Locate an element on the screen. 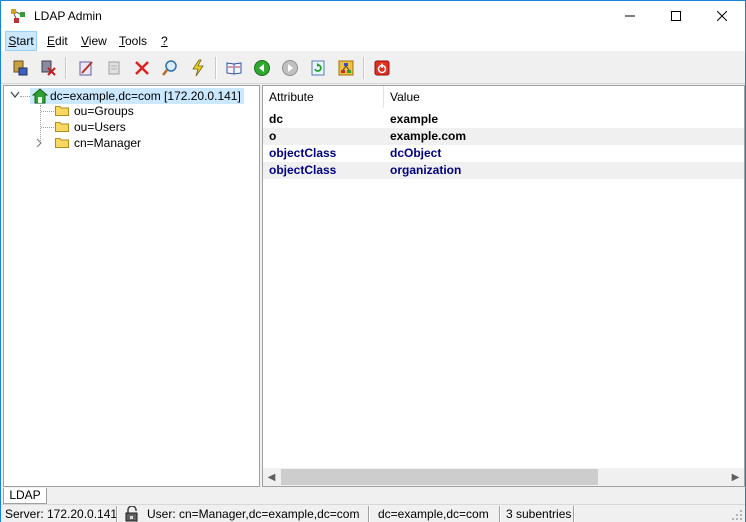 Image resolution: width=746 pixels, height=522 pixels. delete-icon is located at coordinates (142, 68).